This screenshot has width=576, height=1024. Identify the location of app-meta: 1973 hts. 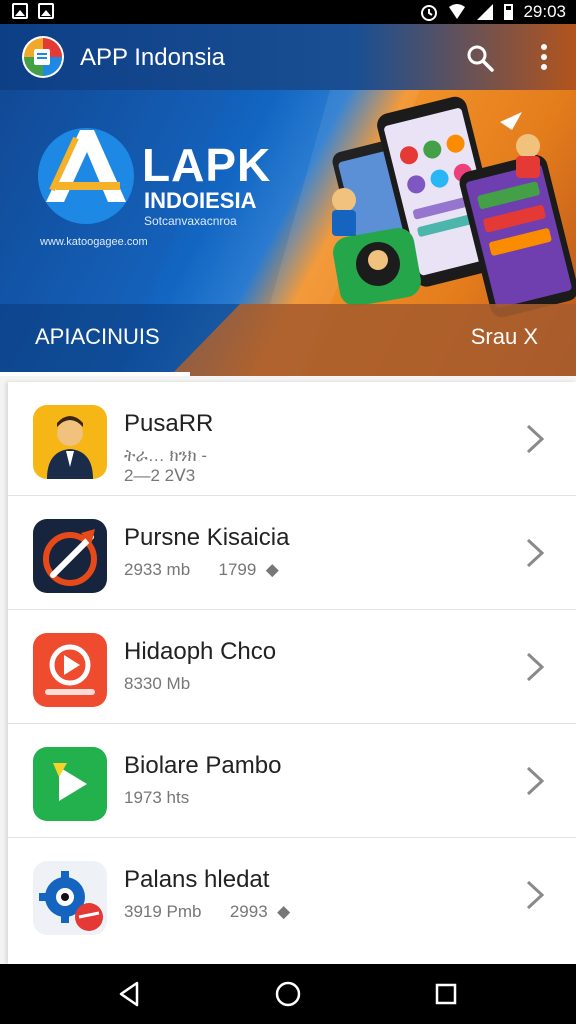
(157, 797).